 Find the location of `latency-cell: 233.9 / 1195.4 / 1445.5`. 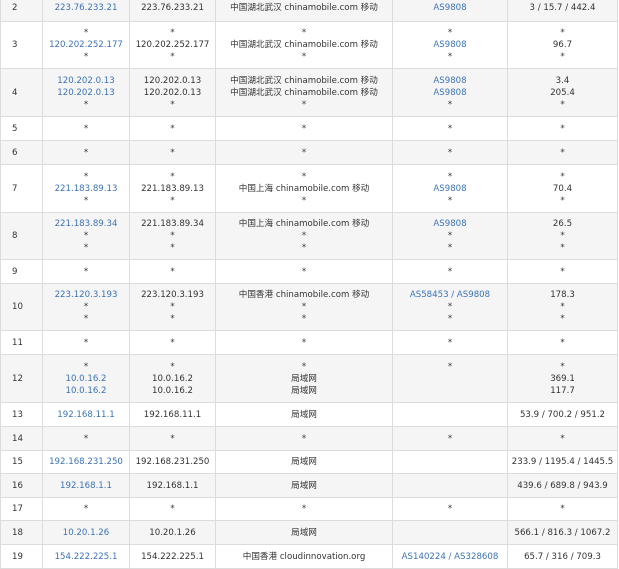

latency-cell: 233.9 / 1195.4 / 1445.5 is located at coordinates (562, 462).